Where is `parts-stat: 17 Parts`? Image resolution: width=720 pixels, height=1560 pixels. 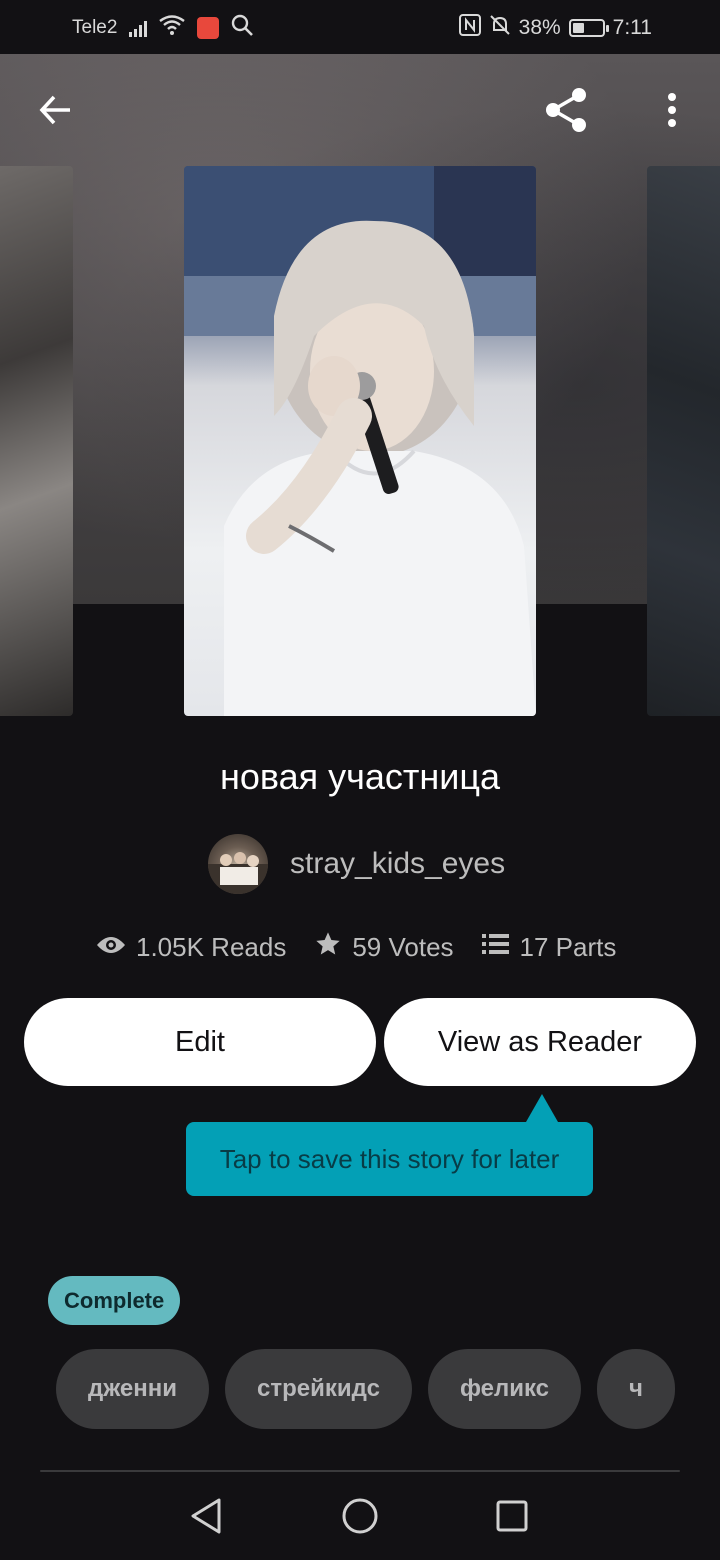
parts-stat: 17 Parts is located at coordinates (549, 947).